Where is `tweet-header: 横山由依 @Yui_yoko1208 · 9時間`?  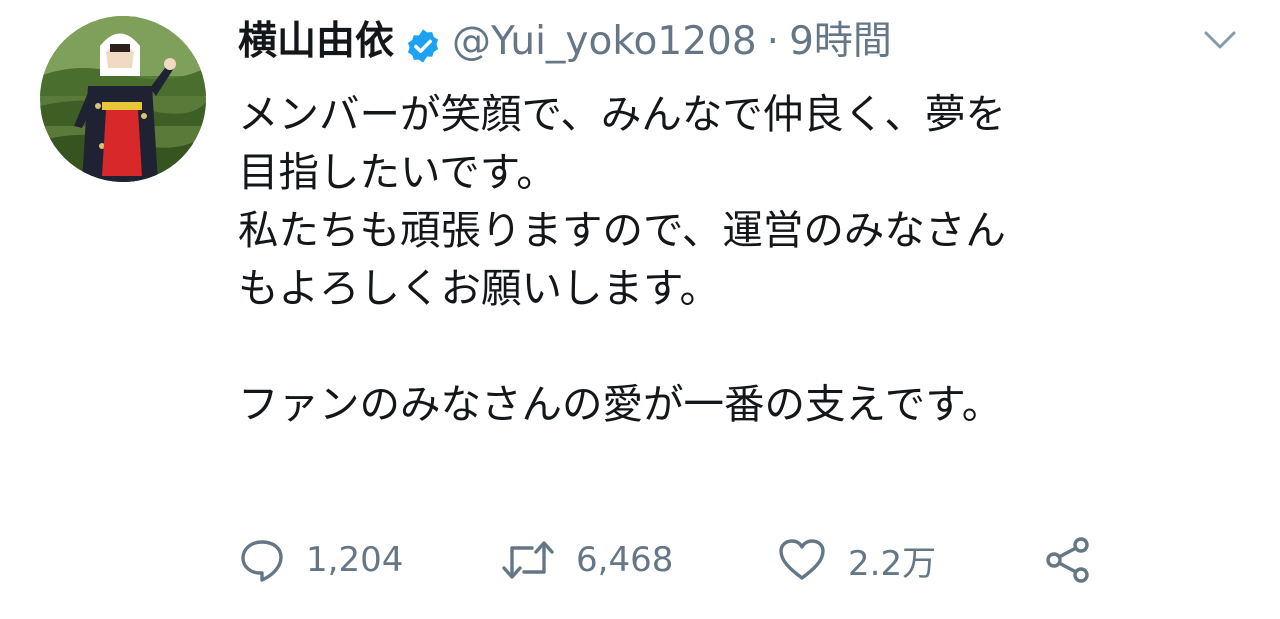
tweet-header: 横山由依 @Yui_yoko1208 · 9時間 is located at coordinates (729, 42).